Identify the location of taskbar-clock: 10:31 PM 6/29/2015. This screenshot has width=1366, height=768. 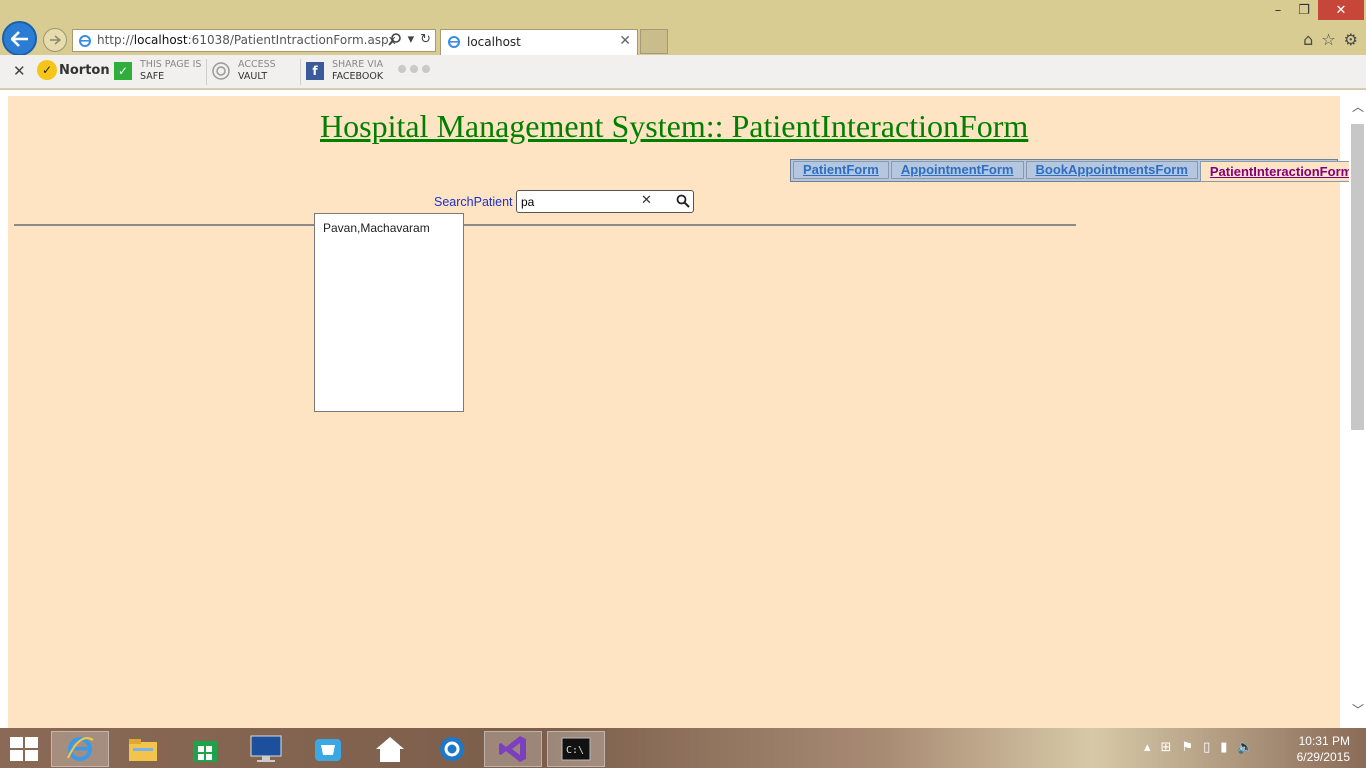
(1321, 749).